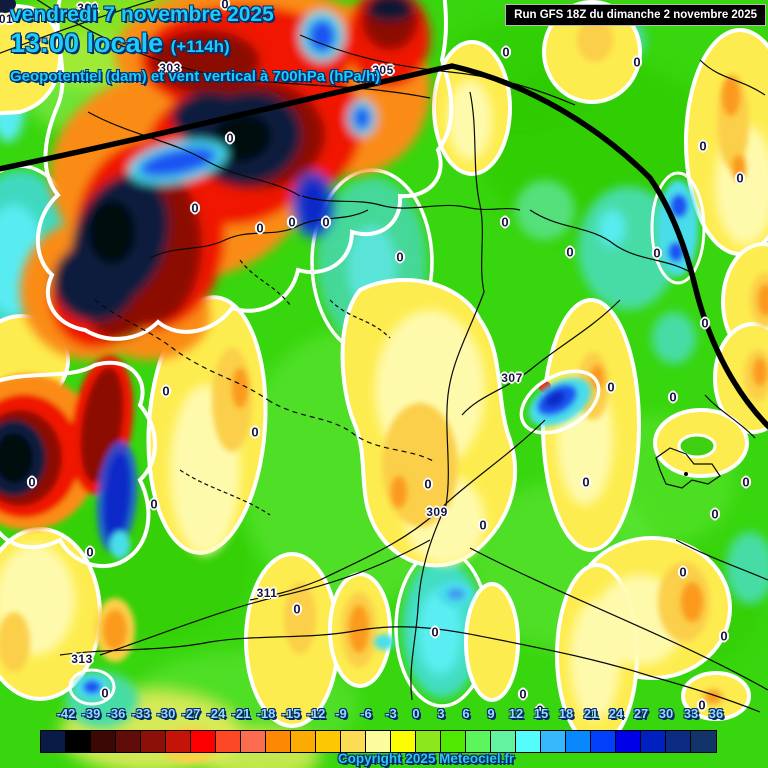 This screenshot has width=768, height=768. Describe the element at coordinates (216, 713) in the screenshot. I see `legend-tick-label: -24` at that location.